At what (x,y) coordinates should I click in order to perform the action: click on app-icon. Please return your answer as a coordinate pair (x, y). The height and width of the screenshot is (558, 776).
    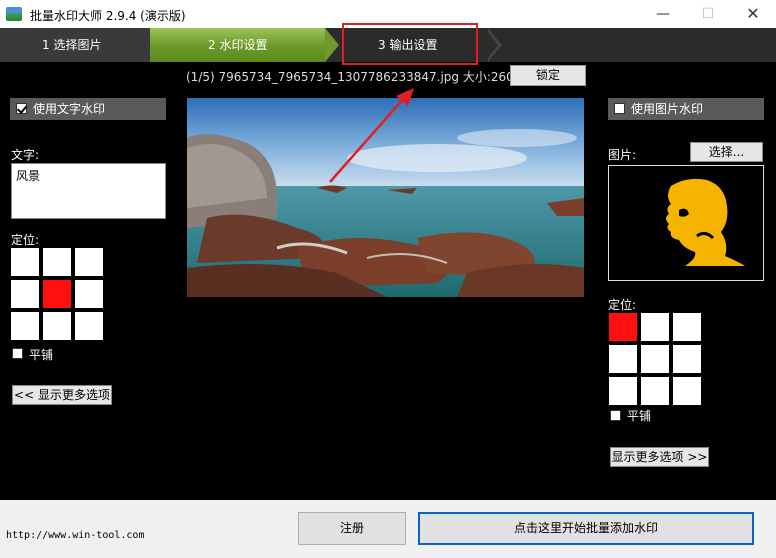
    Looking at the image, I should click on (14, 14).